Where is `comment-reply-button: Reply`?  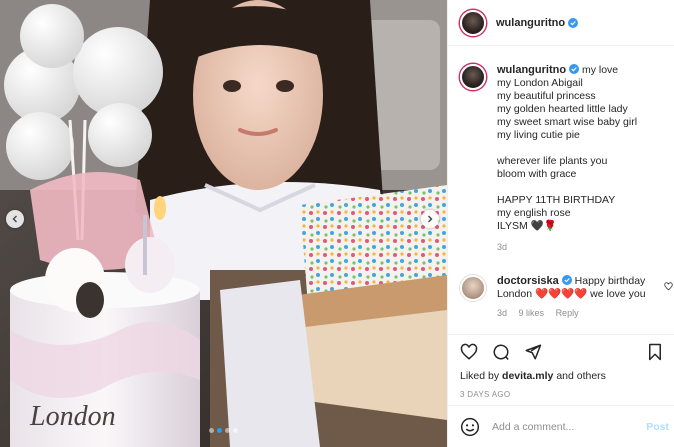
comment-reply-button: Reply is located at coordinates (567, 313).